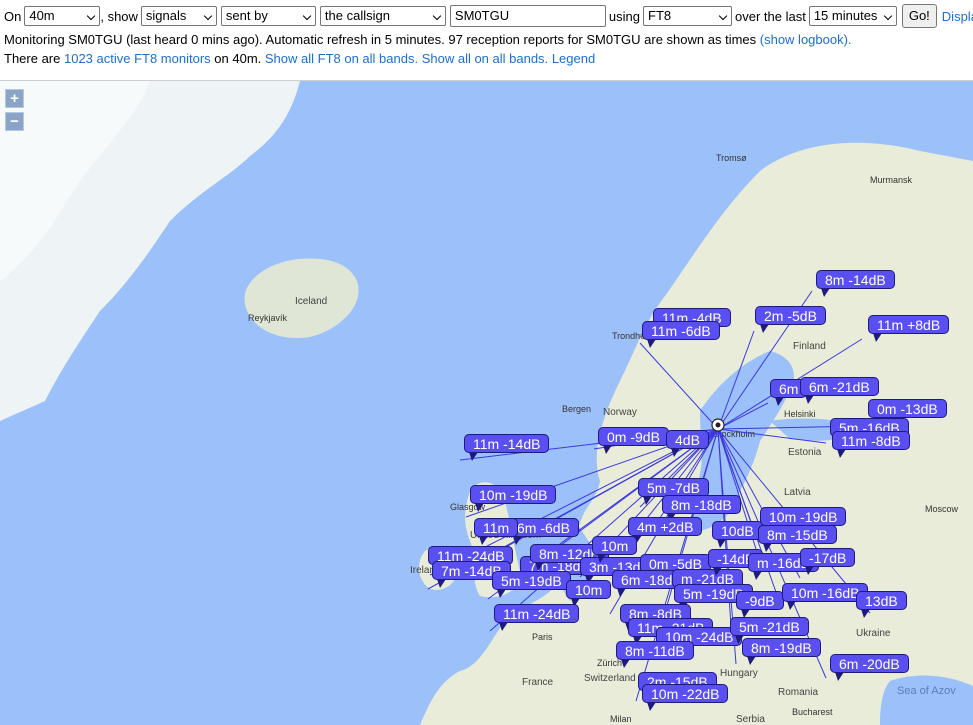 This screenshot has height=725, width=973. Describe the element at coordinates (137, 58) in the screenshot. I see `active-monitors-link: 1023 active FT8 monitors` at that location.